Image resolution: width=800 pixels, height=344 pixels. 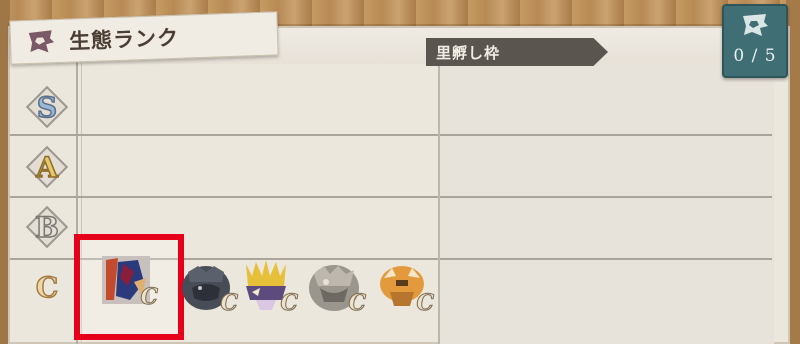 I want to click on rank-letter: C, so click(x=47, y=287).